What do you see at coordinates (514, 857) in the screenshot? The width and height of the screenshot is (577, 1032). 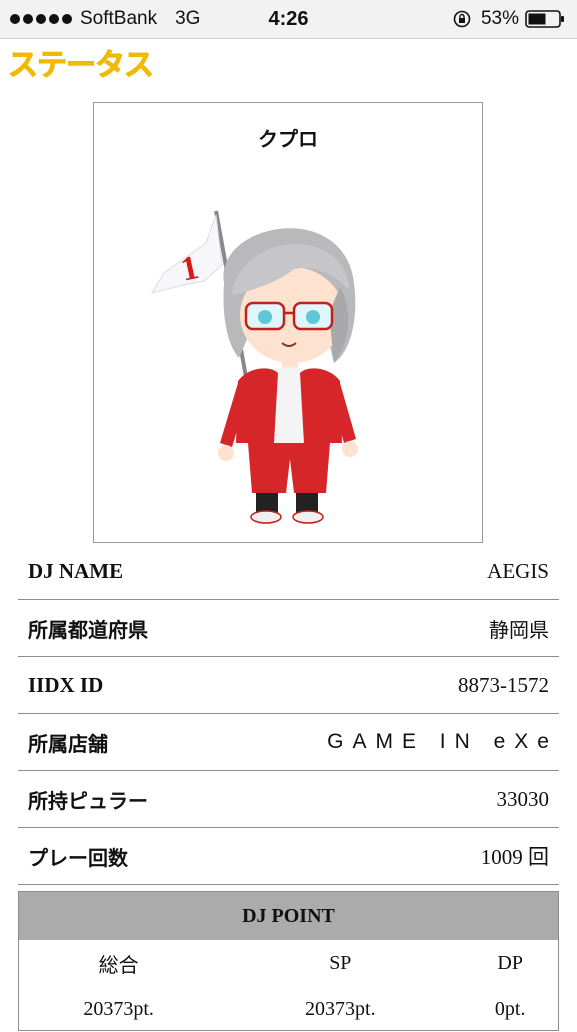 I see `info-value: 1009 回` at bounding box center [514, 857].